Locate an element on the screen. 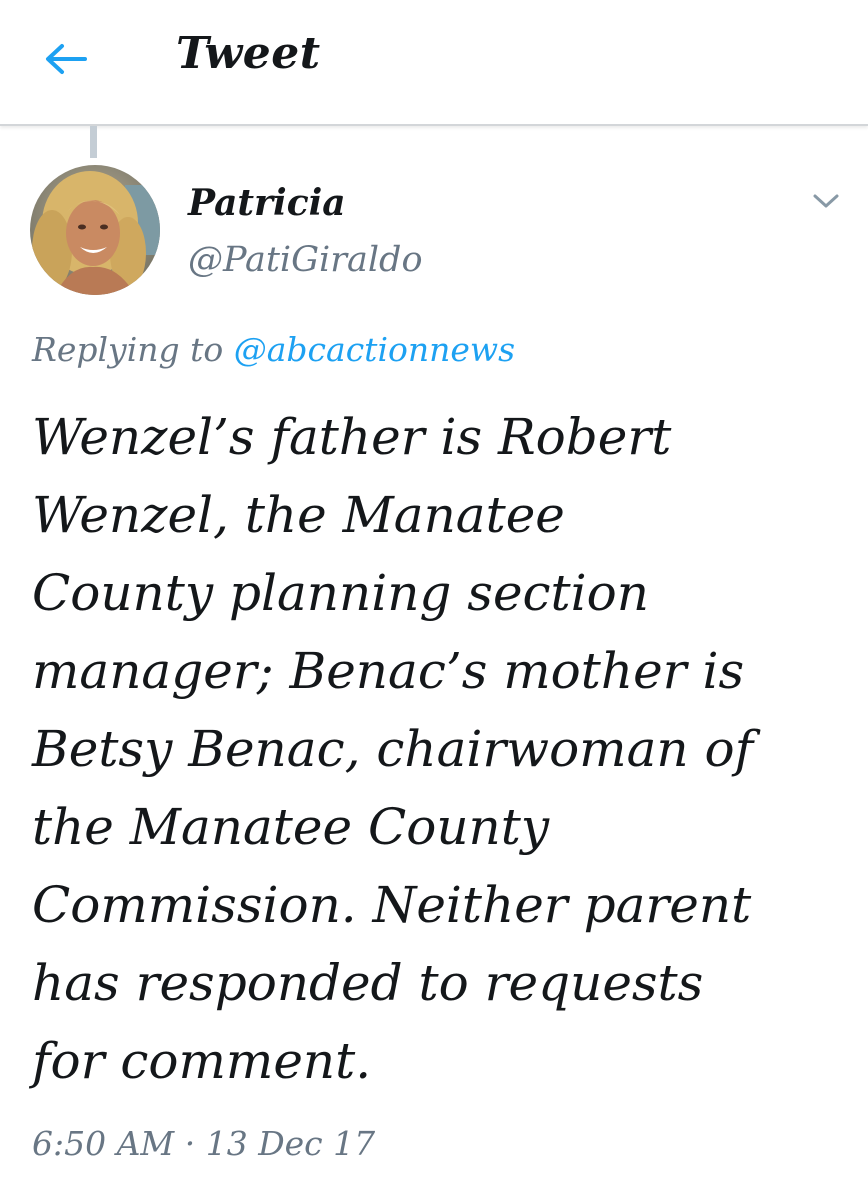 The image size is (868, 1200). tweet-text-line: has responded to requests is located at coordinates (368, 983).